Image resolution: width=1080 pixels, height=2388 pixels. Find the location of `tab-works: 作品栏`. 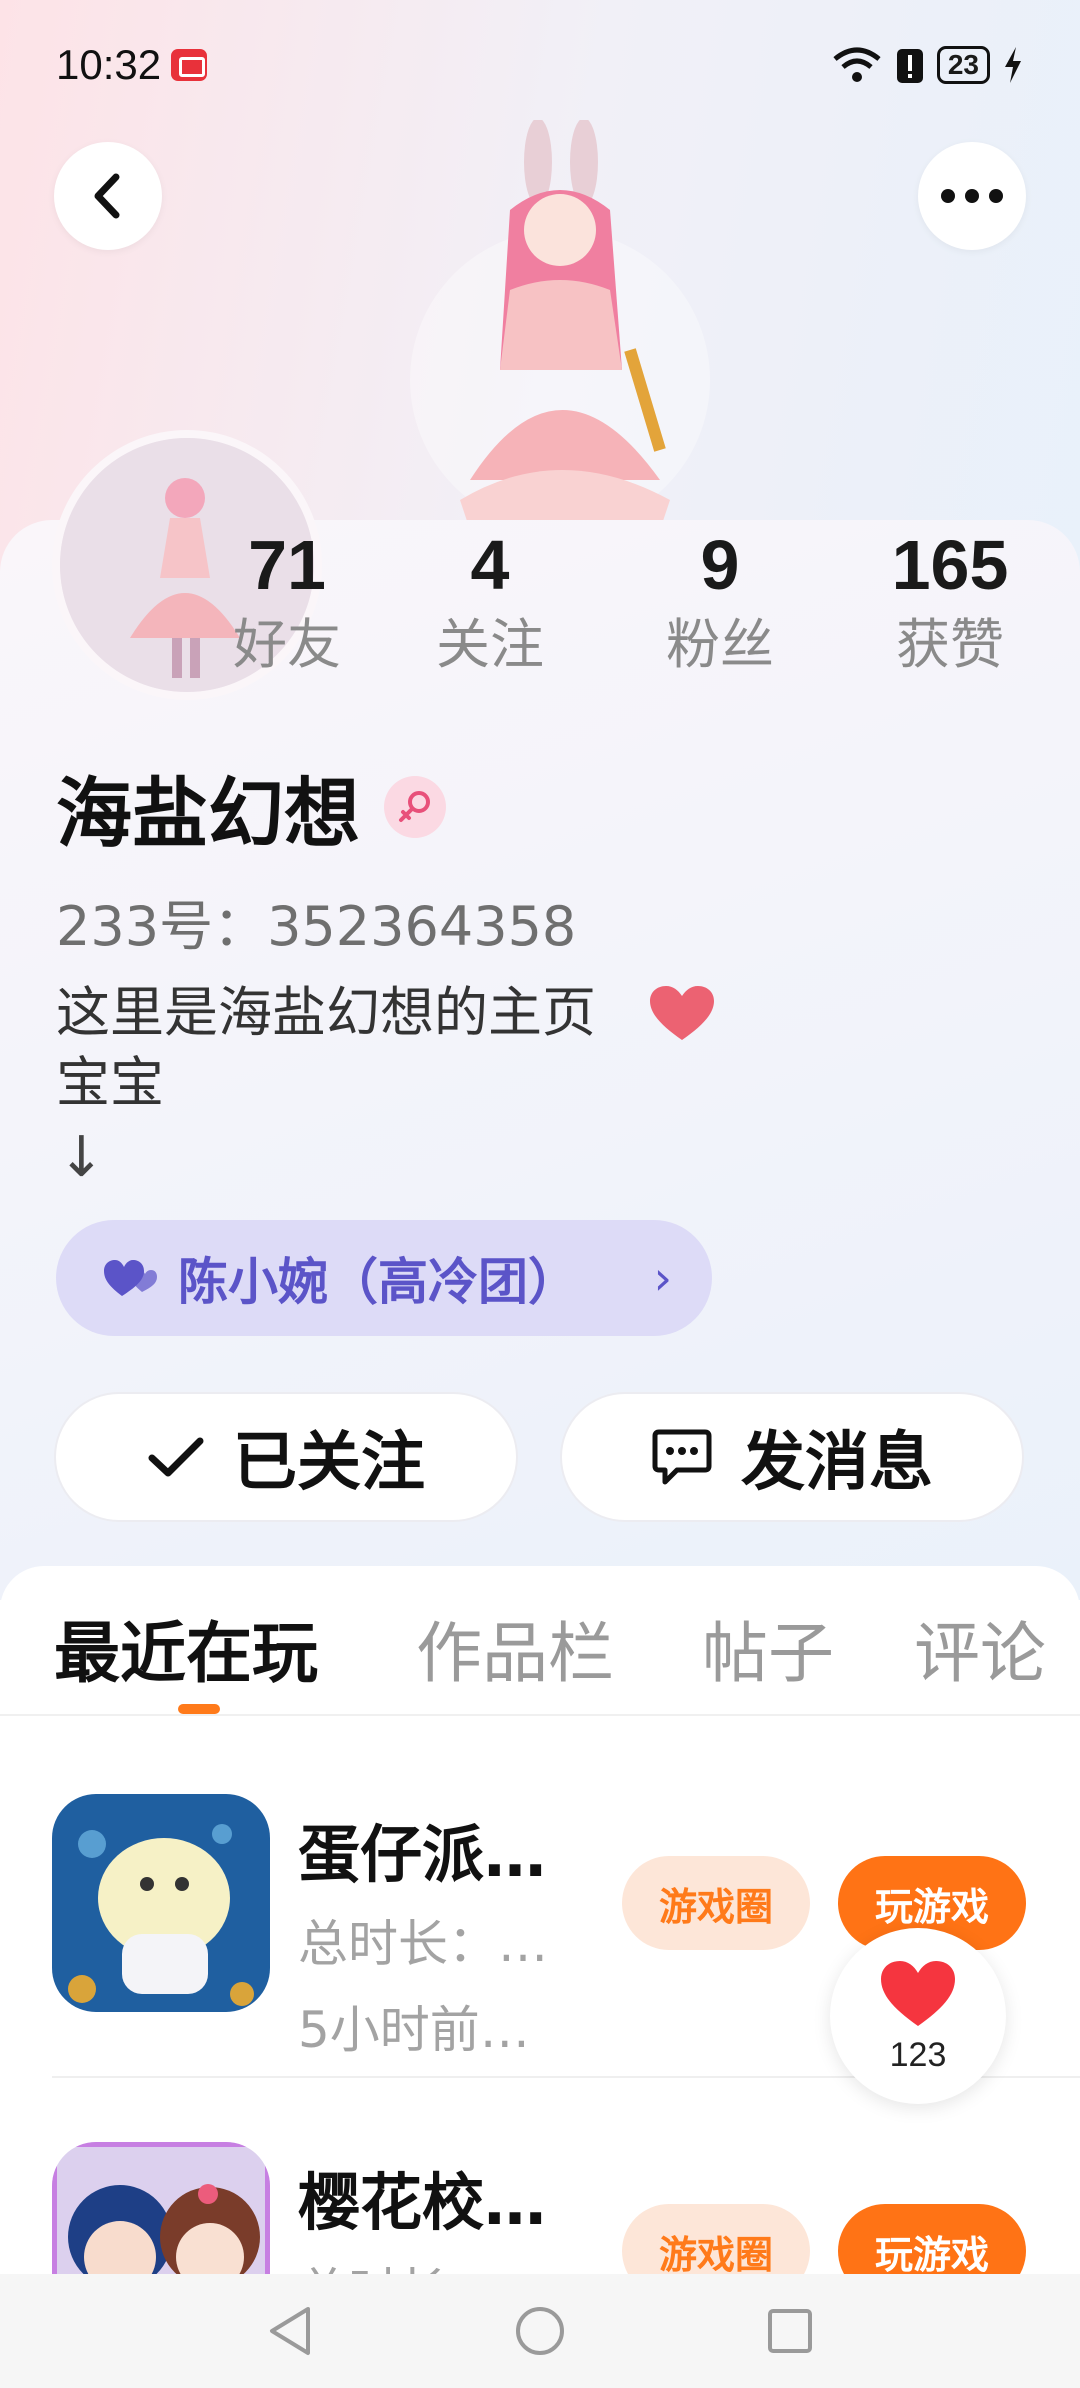

tab-works: 作品栏 is located at coordinates (515, 1648).